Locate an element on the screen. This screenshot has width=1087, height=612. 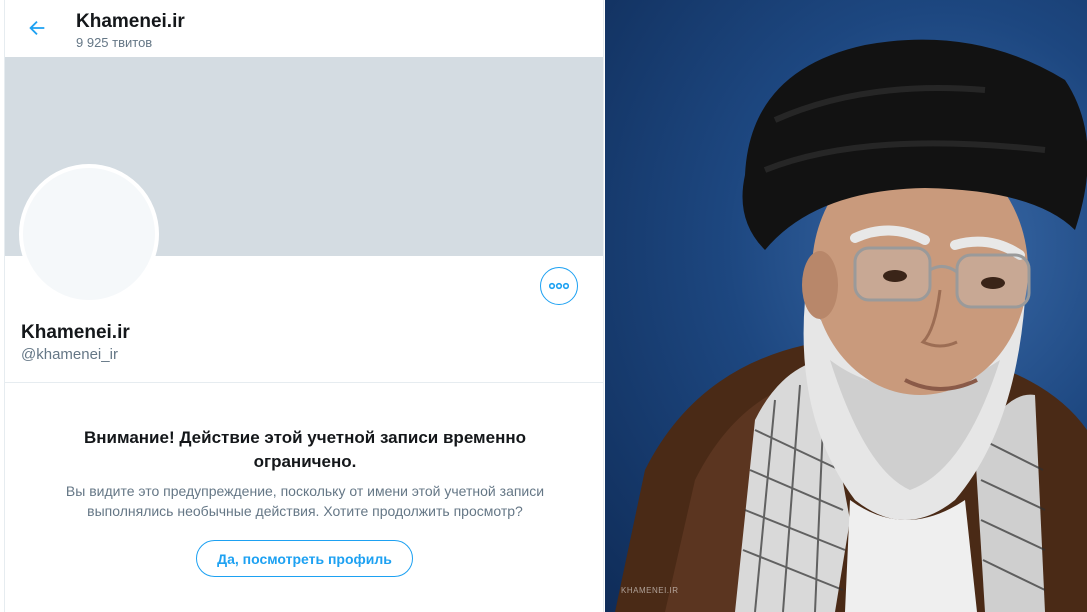
more-dots-icon is located at coordinates (559, 286).